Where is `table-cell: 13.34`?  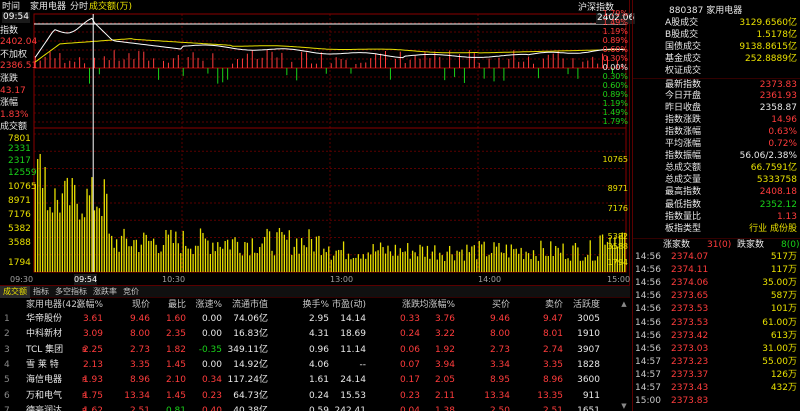 table-cell: 13.34 is located at coordinates (497, 395).